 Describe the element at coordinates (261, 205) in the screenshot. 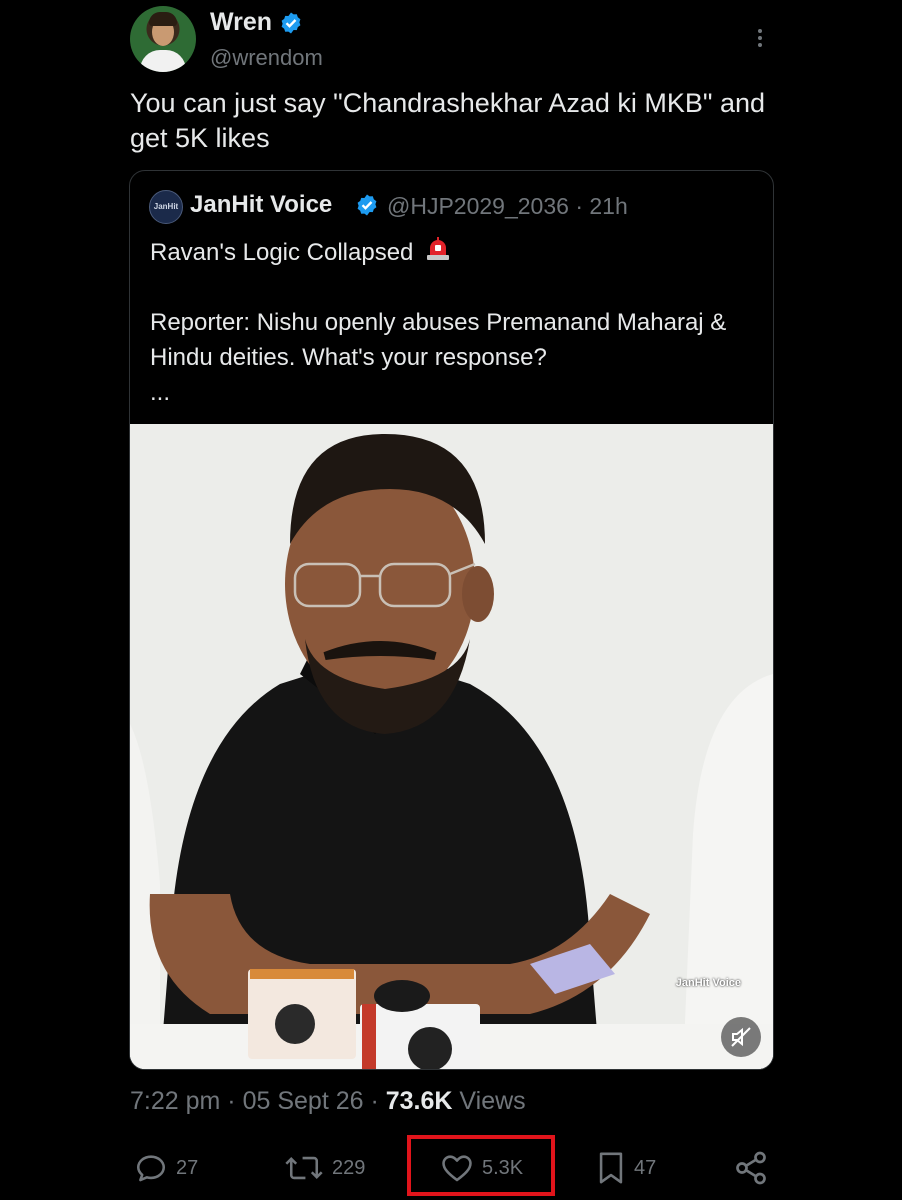

I see `quoted-author-name: JanHit Voice` at that location.